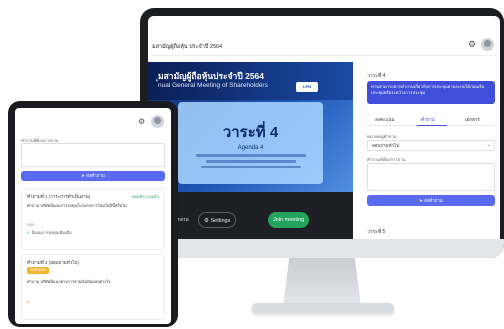 The image size is (504, 329). Describe the element at coordinates (323, 308) in the screenshot. I see `monitor-stand-base` at that location.